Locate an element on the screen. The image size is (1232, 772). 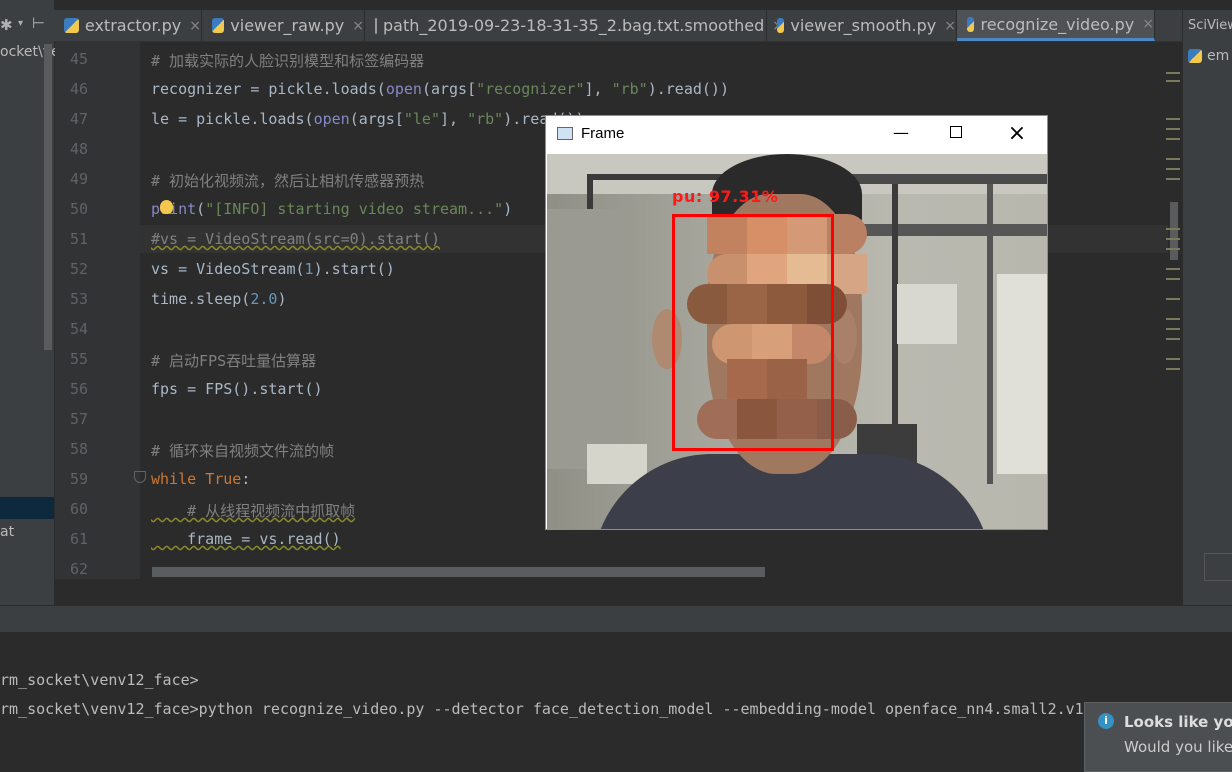
detection-label: pu: 97.31% is located at coordinates (725, 196).